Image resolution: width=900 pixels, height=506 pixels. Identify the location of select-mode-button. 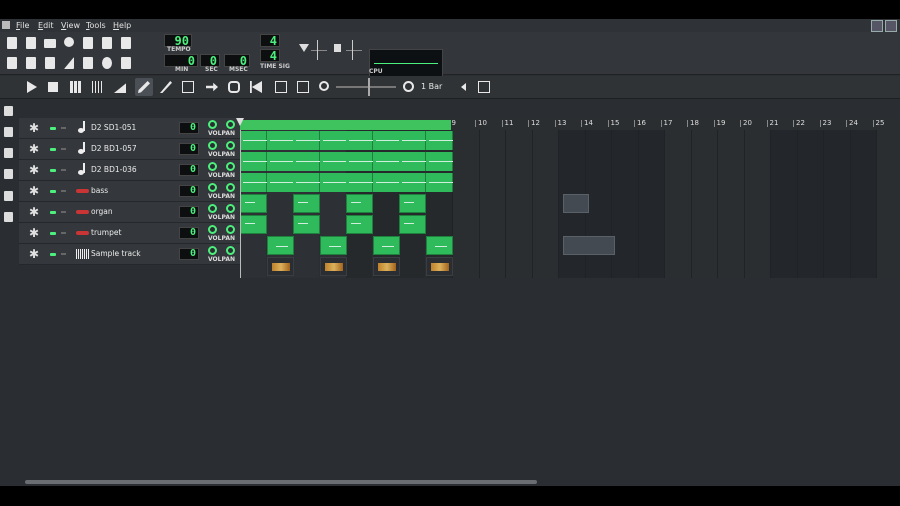
(188, 87).